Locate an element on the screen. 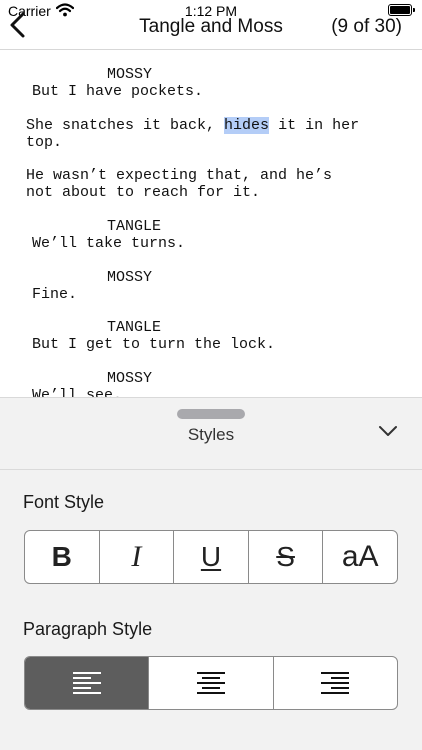 The height and width of the screenshot is (750, 422). align-center-icon is located at coordinates (210, 683).